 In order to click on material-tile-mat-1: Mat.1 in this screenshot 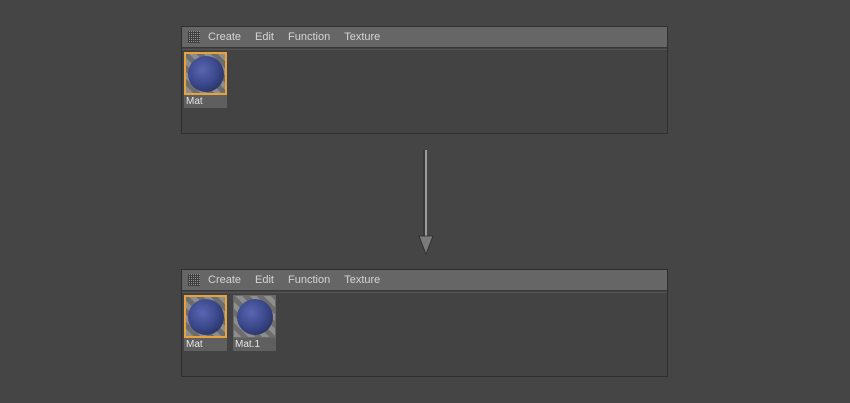, I will do `click(254, 323)`.